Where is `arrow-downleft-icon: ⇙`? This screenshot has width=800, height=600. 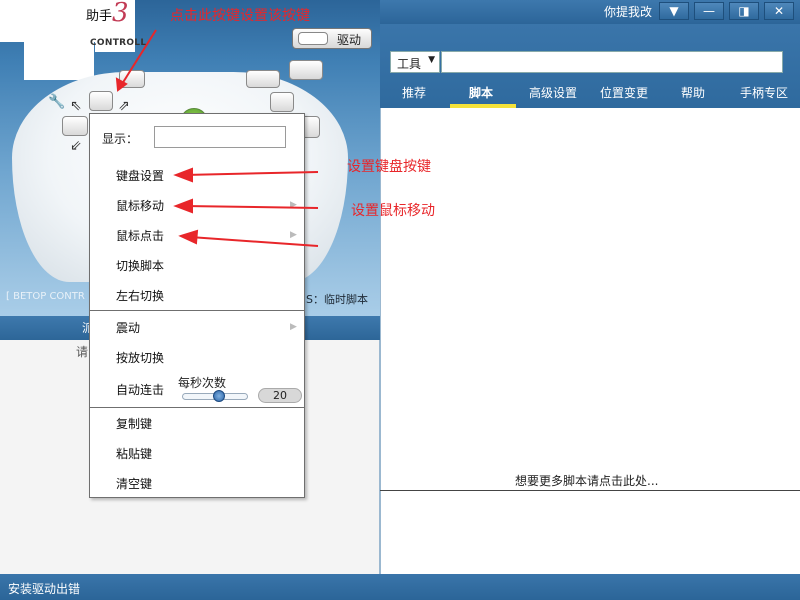 arrow-downleft-icon: ⇙ is located at coordinates (76, 146).